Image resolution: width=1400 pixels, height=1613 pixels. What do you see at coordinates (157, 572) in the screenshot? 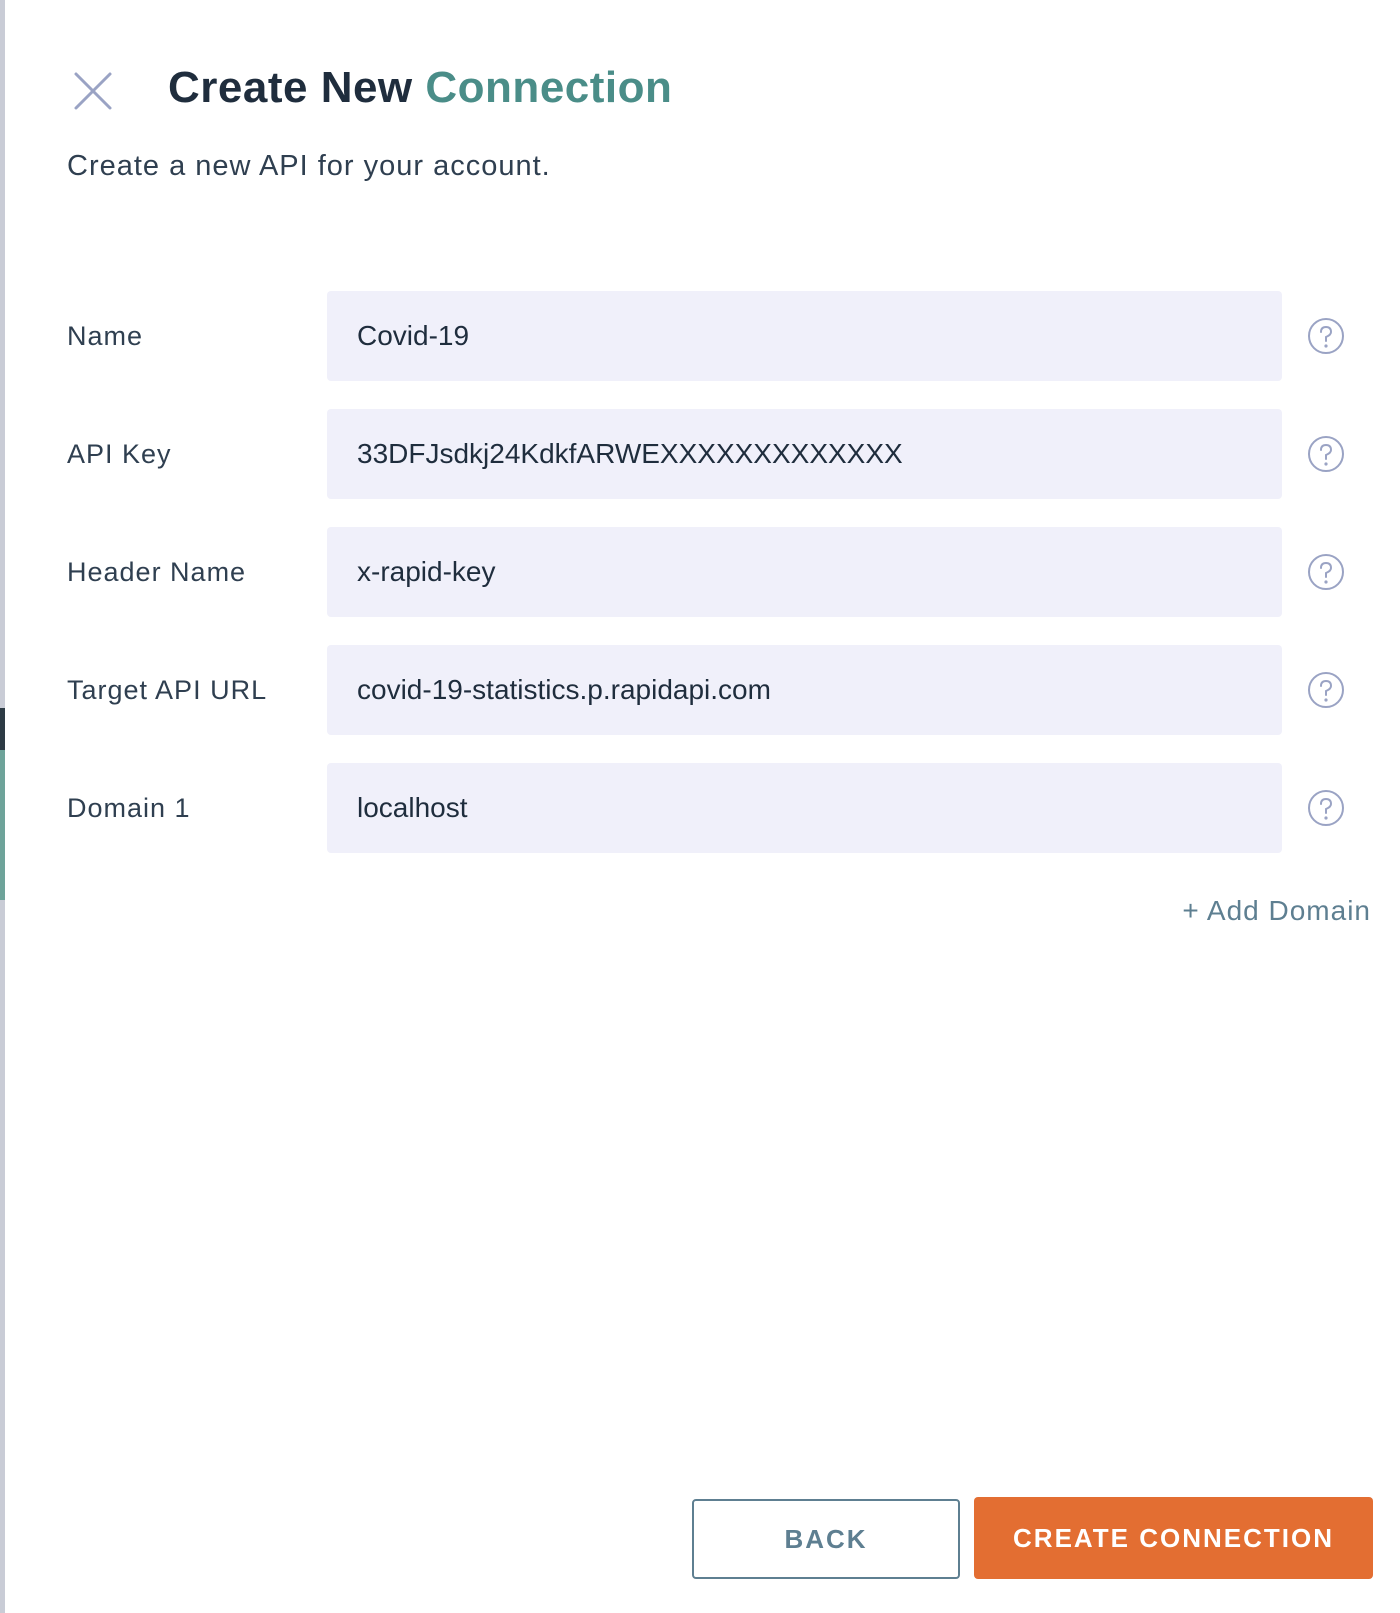
I see `header-name-label: Header Name` at bounding box center [157, 572].